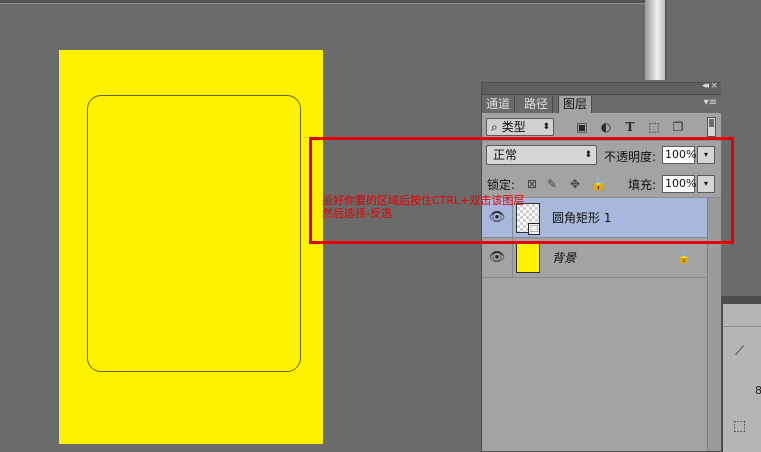 This screenshot has height=452, width=761. What do you see at coordinates (739, 426) in the screenshot?
I see `transform-icon: ⬚` at bounding box center [739, 426].